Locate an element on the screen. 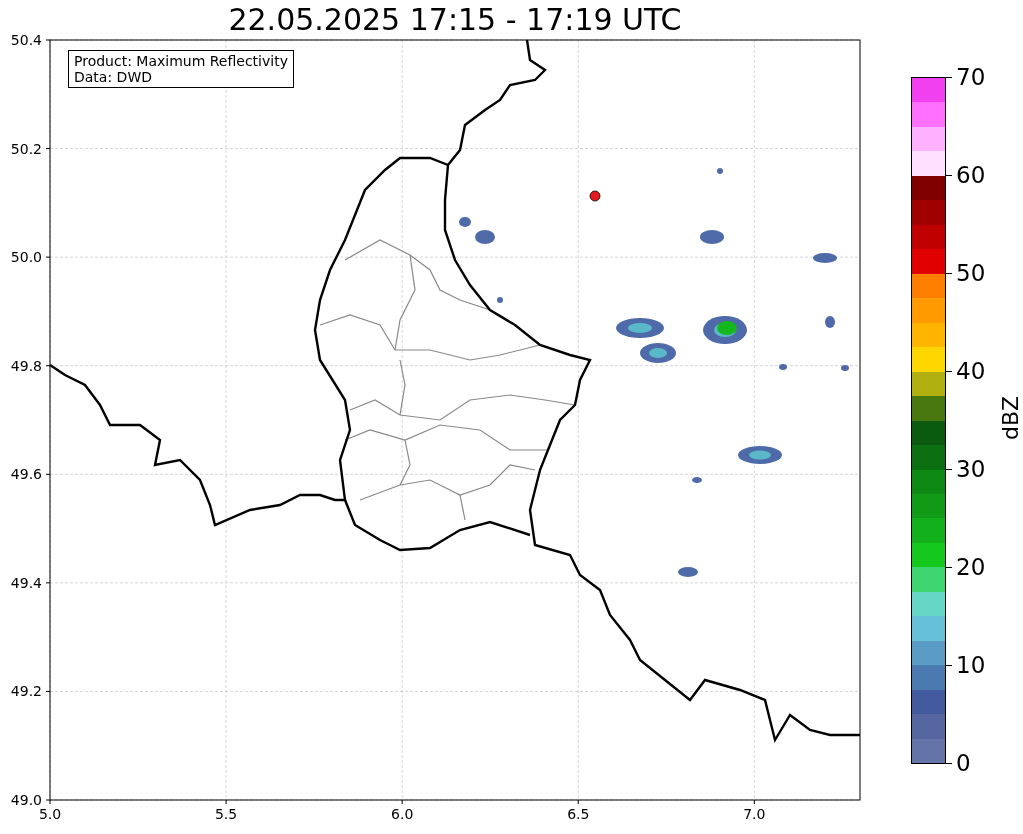  x-tick-label: 5.5 is located at coordinates (226, 814).